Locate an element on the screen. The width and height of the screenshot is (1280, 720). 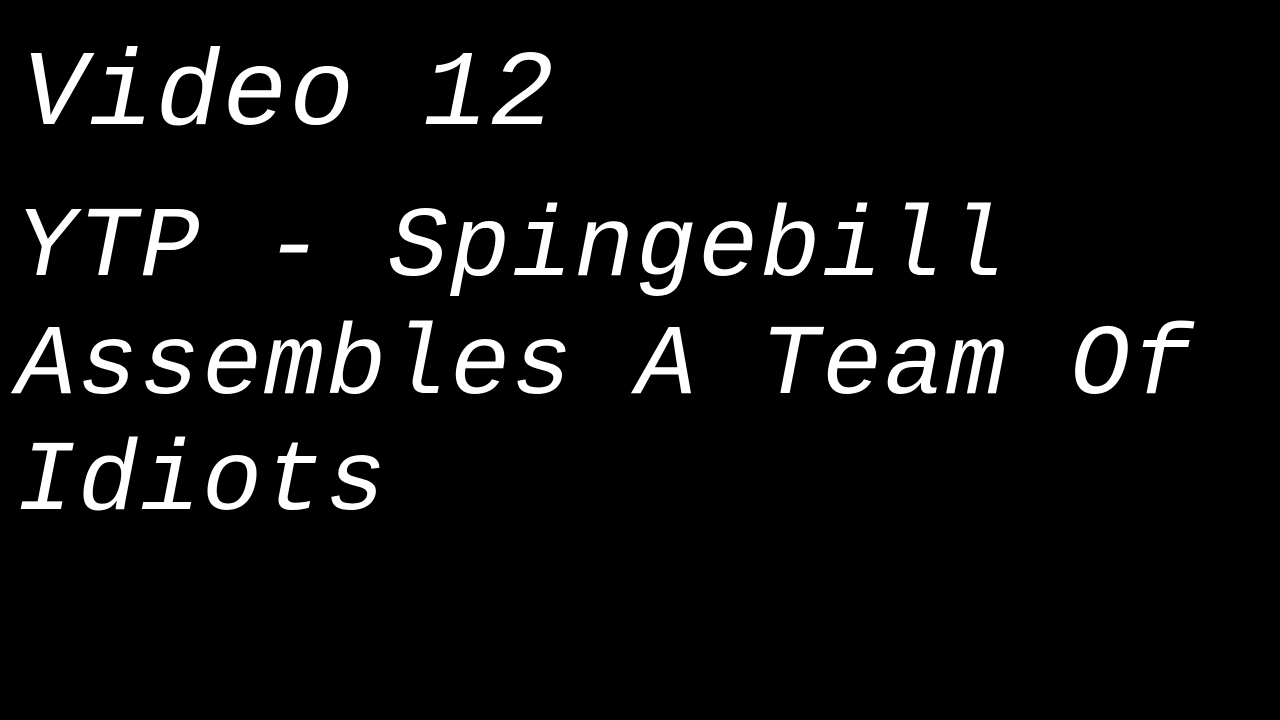
video-title-line-3: Idiots is located at coordinates (202, 483).